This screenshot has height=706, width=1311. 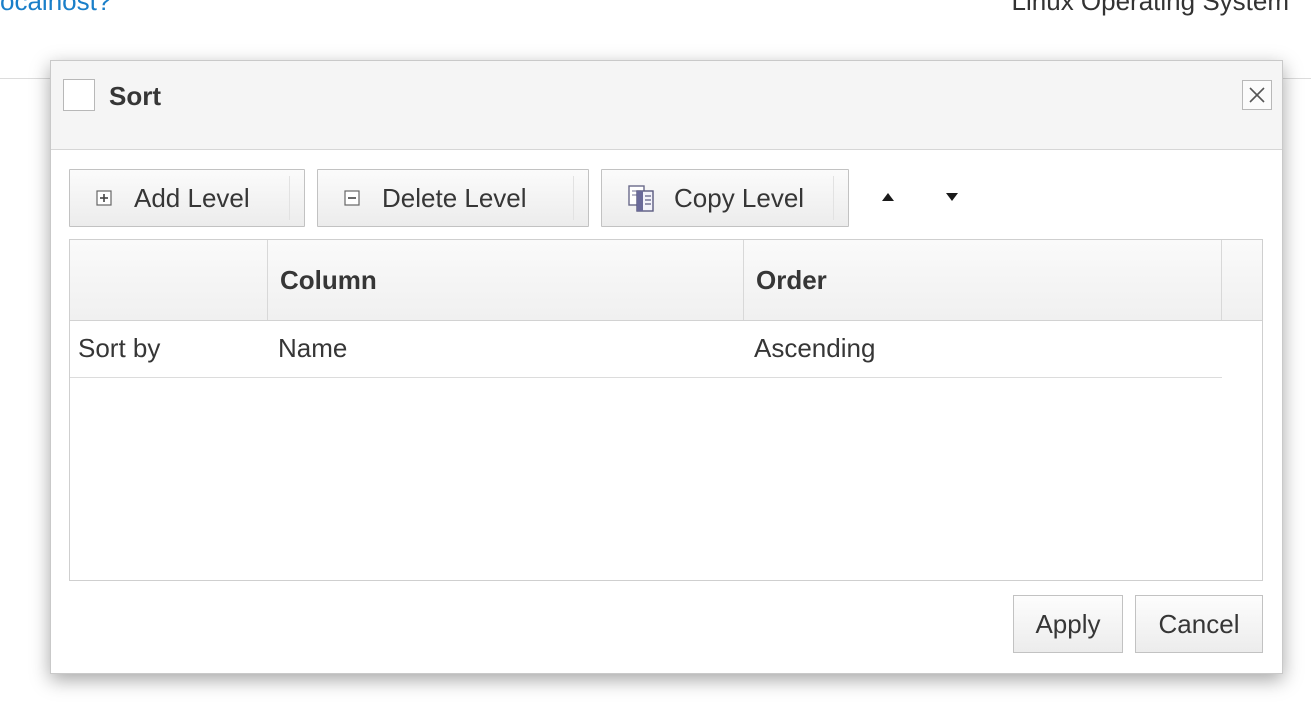 What do you see at coordinates (352, 198) in the screenshot?
I see `minus-box-icon` at bounding box center [352, 198].